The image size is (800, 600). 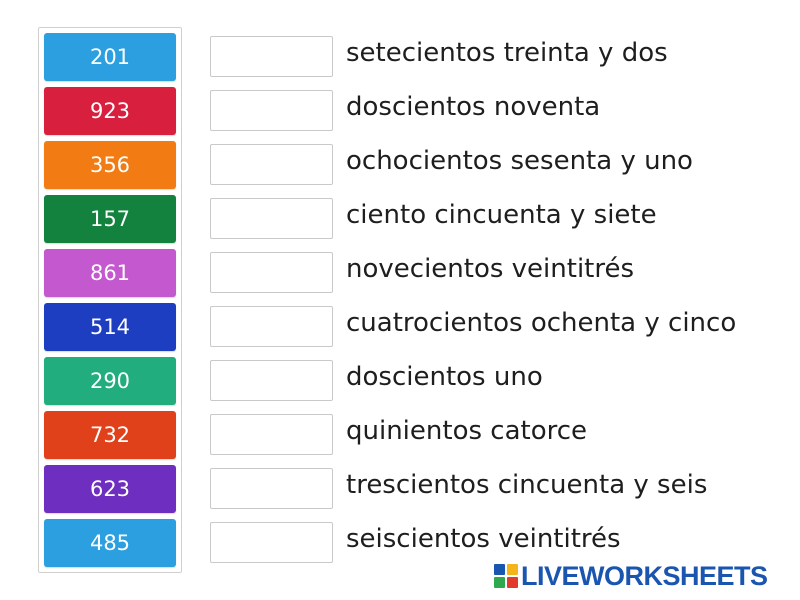 I want to click on number-tile: 356, so click(x=110, y=165).